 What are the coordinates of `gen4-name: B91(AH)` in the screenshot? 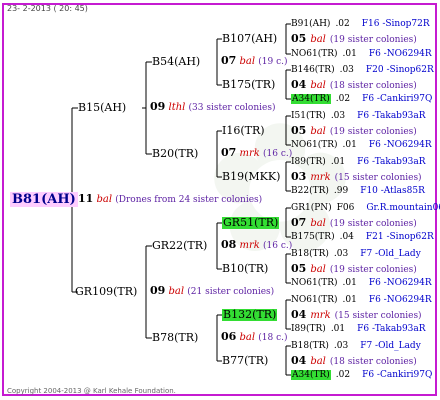 It's located at (310, 24).